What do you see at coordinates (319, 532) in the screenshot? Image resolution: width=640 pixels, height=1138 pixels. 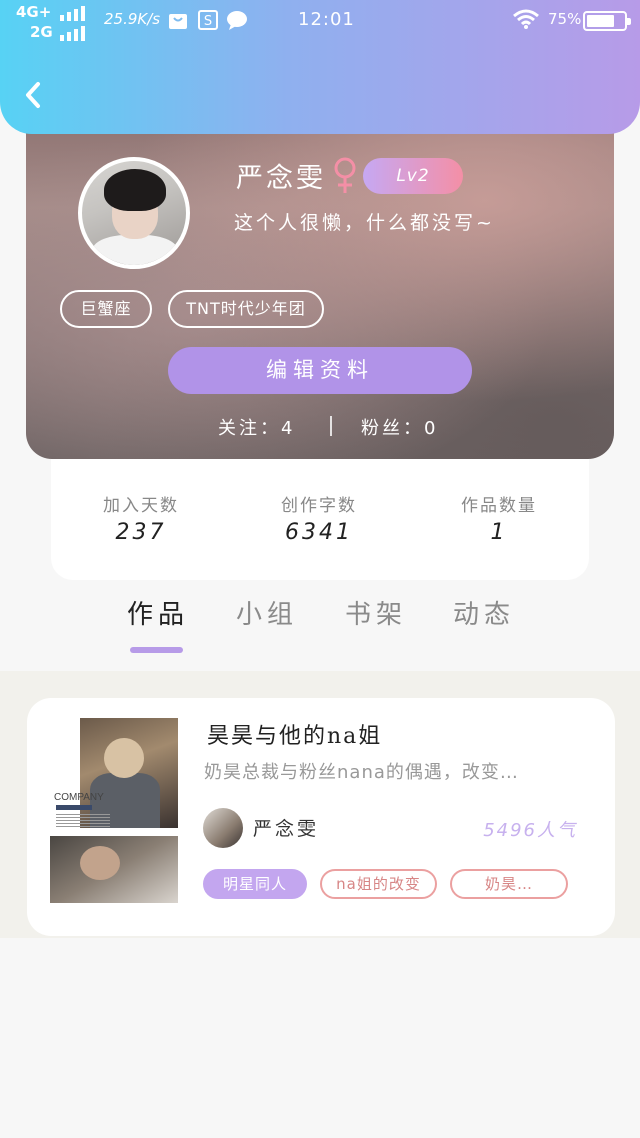 I see `stat-value: 6341` at bounding box center [319, 532].